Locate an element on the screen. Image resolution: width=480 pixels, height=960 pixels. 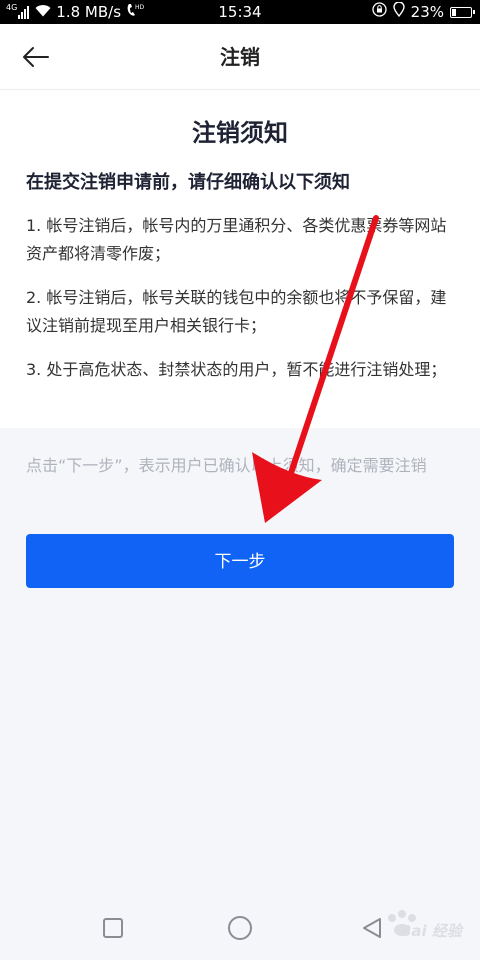
notice-item-3: 3. 处于高危状态、封禁状态的用户，暂不能进行注销处理； is located at coordinates (236, 369).